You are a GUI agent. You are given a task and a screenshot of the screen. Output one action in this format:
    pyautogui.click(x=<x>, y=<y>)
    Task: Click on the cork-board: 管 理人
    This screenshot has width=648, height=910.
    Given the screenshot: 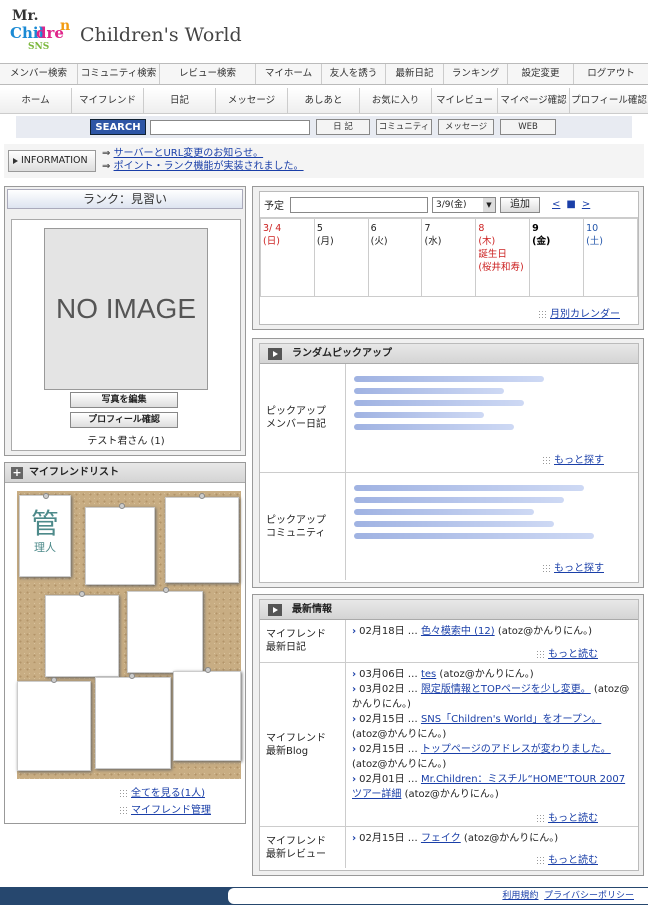 What is the action you would take?
    pyautogui.click(x=129, y=635)
    